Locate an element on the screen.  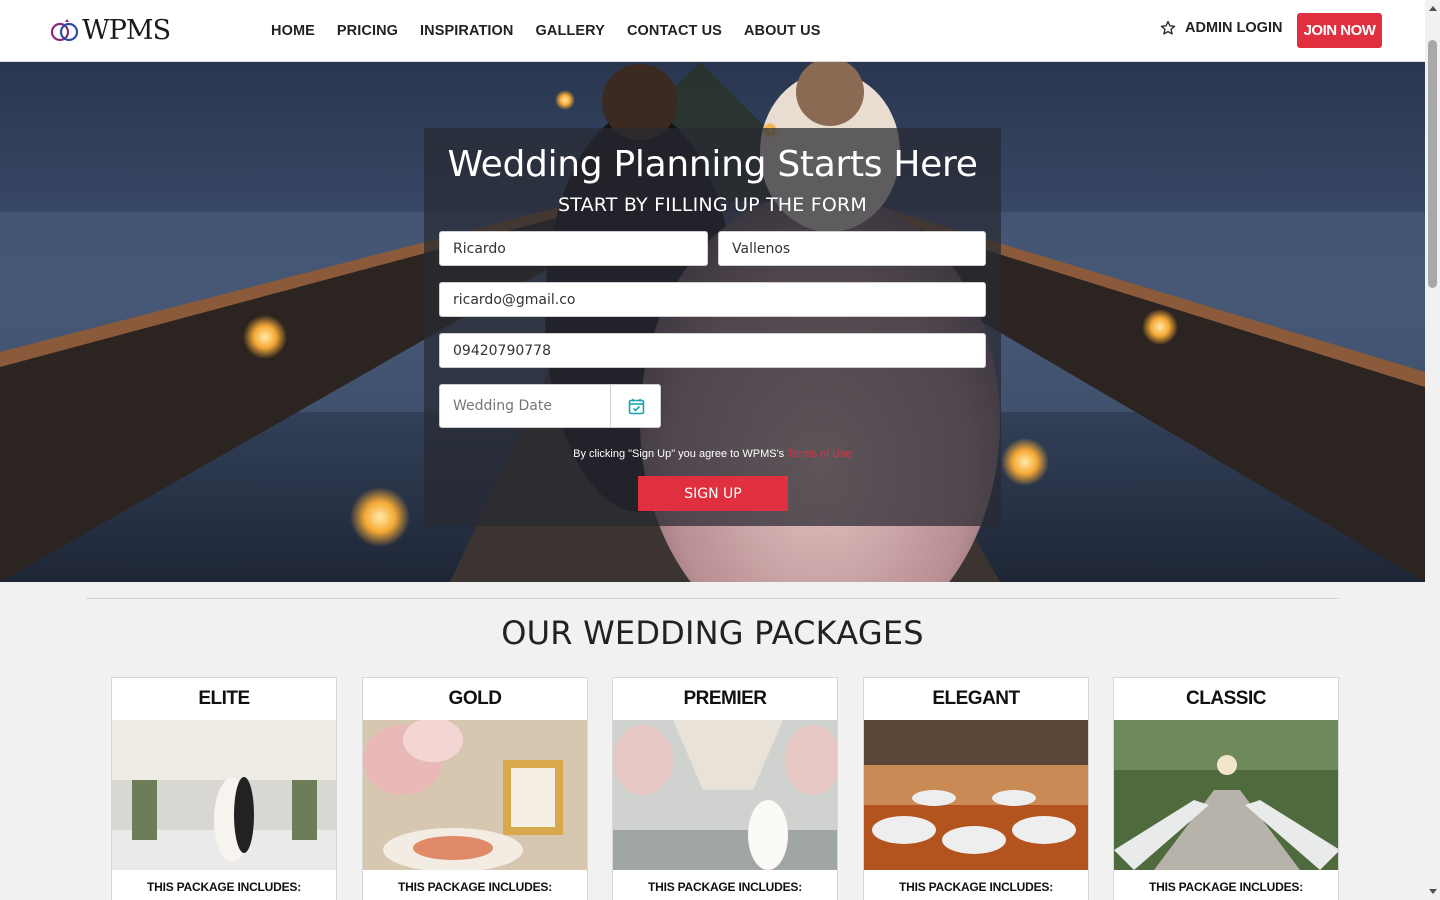
star-icon is located at coordinates (1168, 27).